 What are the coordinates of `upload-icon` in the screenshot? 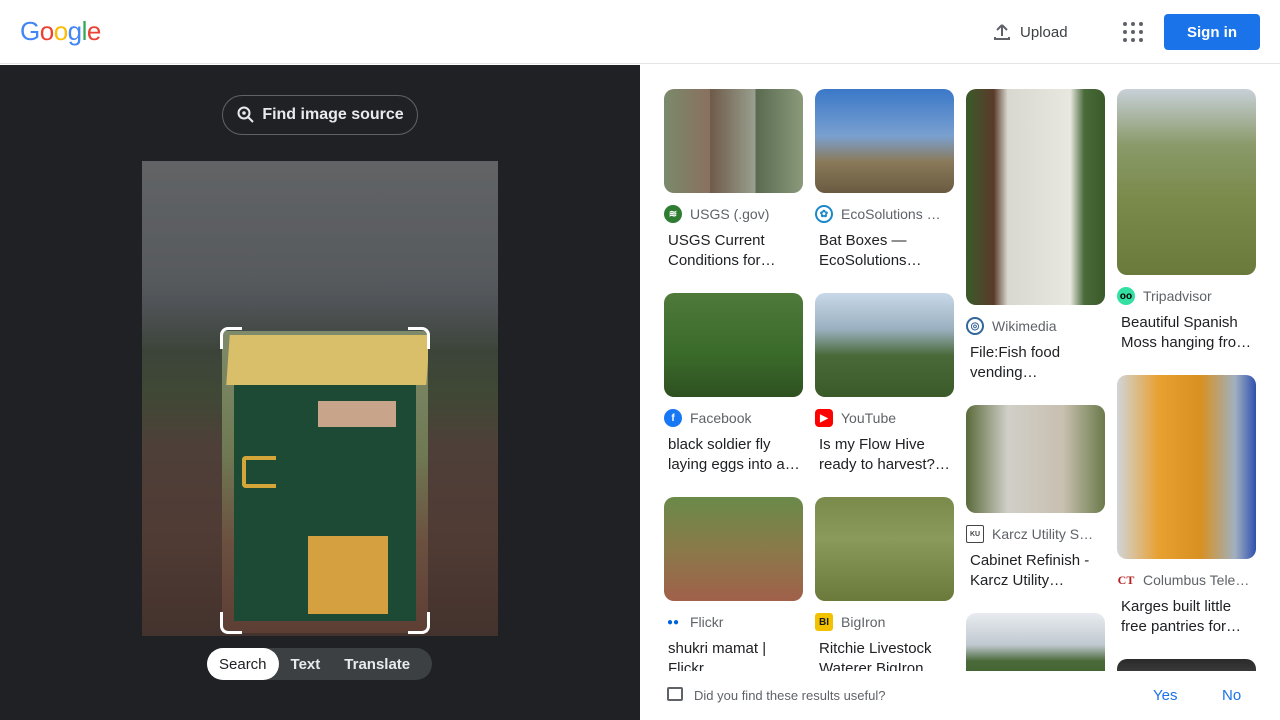 It's located at (1002, 32).